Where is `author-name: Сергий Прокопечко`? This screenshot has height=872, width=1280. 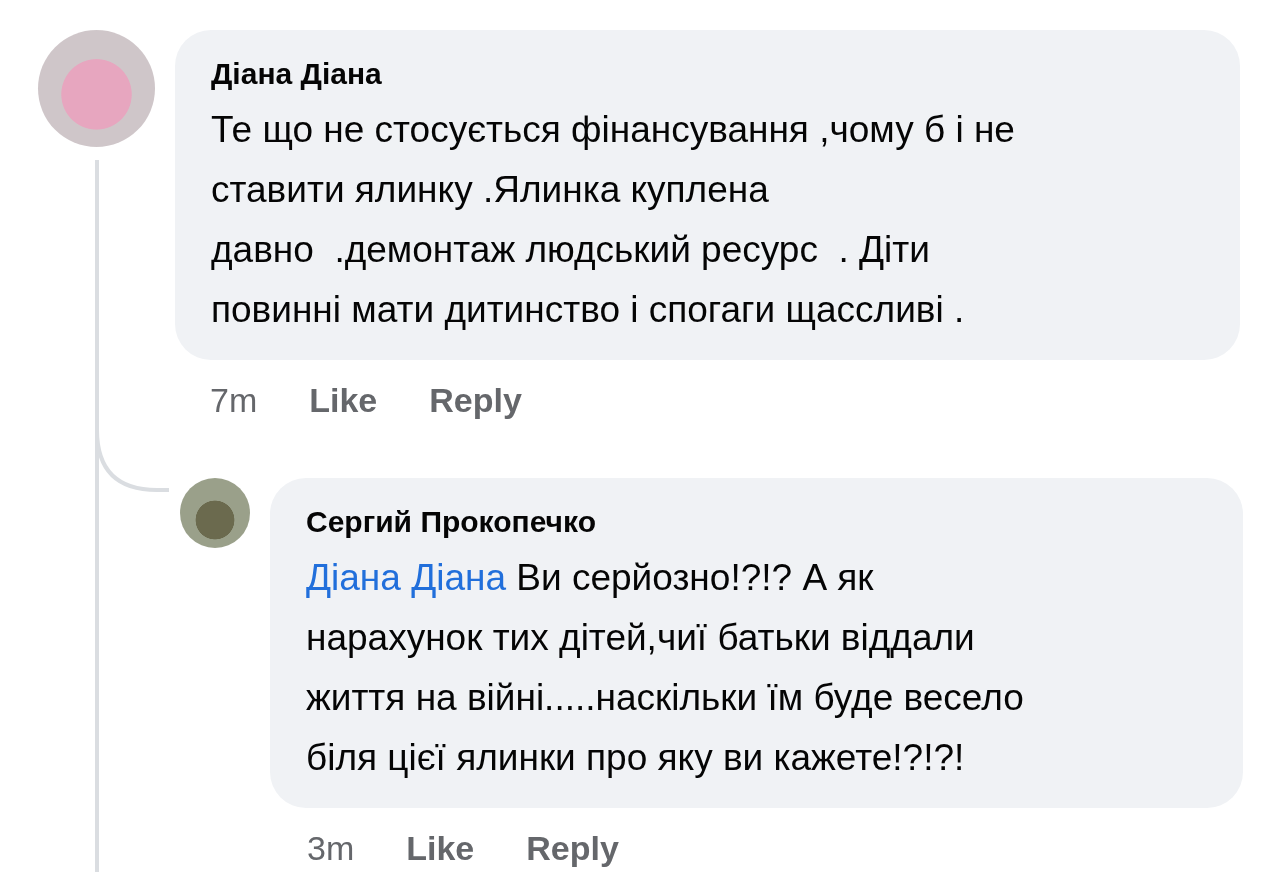 author-name: Сергий Прокопечко is located at coordinates (756, 522).